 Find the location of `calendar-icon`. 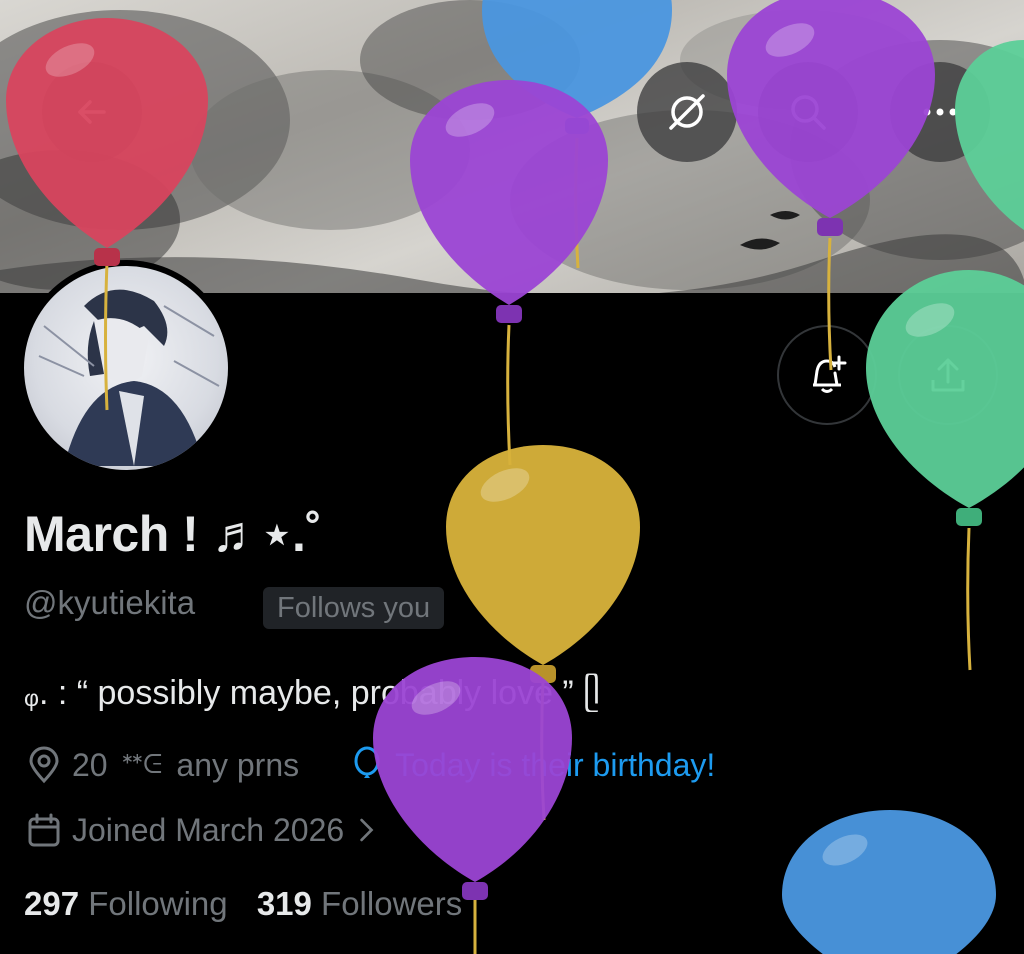

calendar-icon is located at coordinates (44, 830).